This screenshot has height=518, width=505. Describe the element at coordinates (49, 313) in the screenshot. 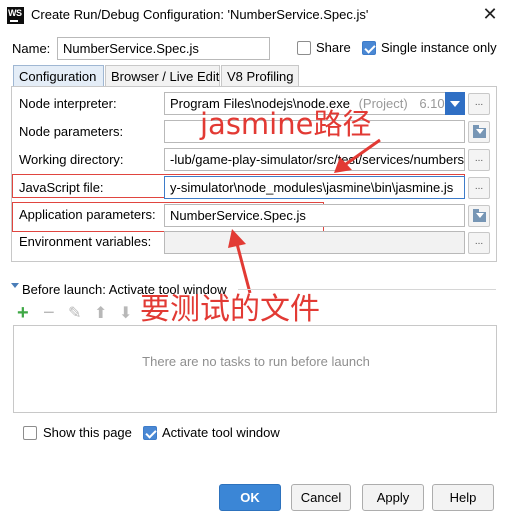

I see `remove-icon: −` at that location.